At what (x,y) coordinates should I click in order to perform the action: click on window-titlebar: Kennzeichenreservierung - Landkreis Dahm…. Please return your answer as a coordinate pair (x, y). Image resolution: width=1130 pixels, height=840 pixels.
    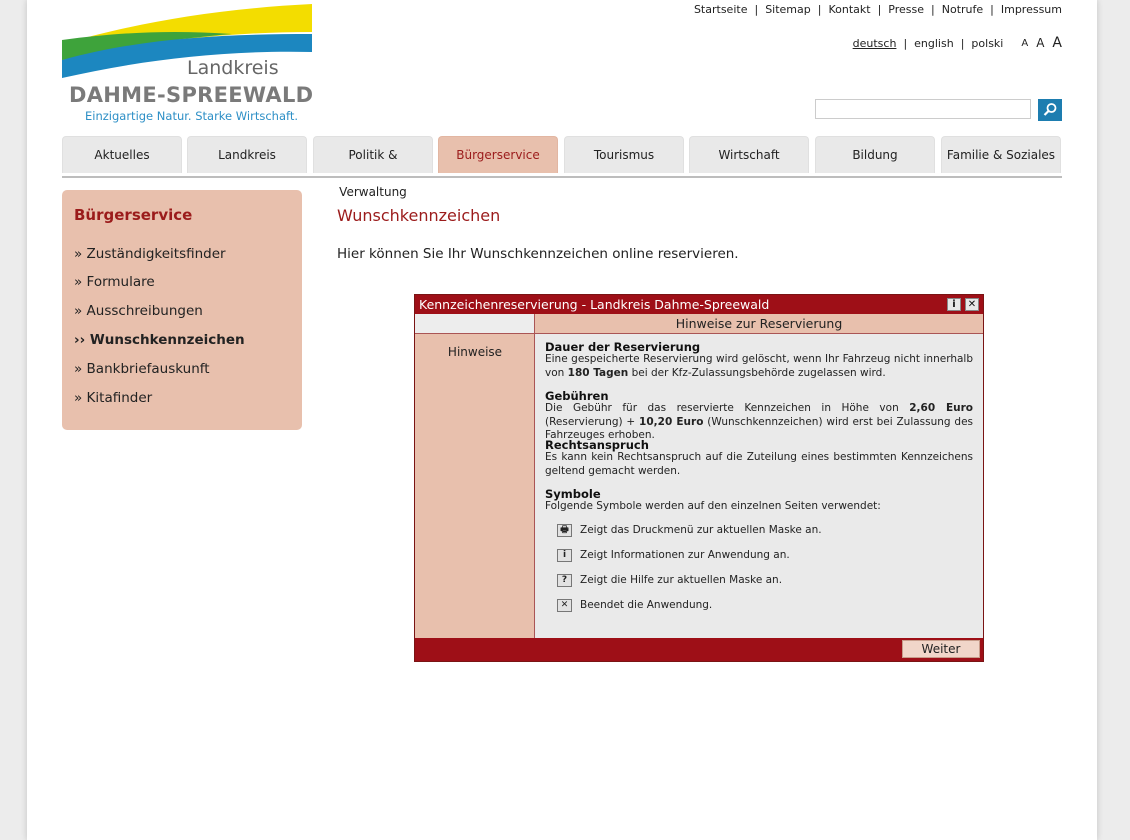
    Looking at the image, I should click on (699, 304).